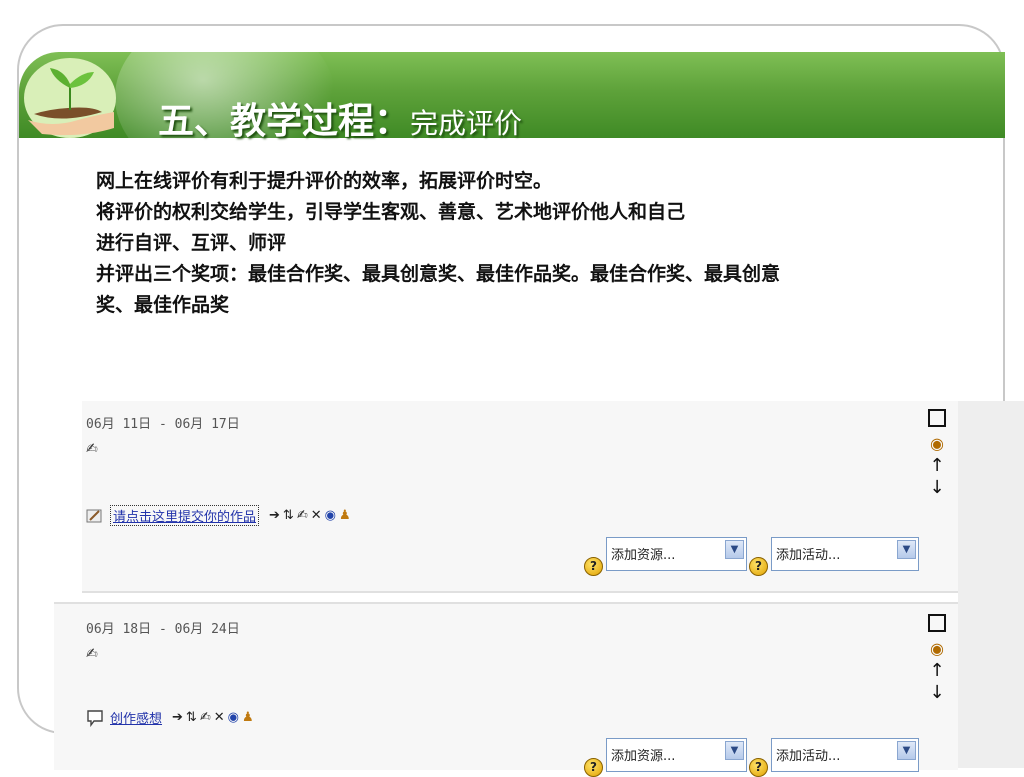  What do you see at coordinates (170, 717) in the screenshot?
I see `activity-row: 创作感想 ➔ ⇅ ✍ ✕ ◉ ♟` at bounding box center [170, 717].